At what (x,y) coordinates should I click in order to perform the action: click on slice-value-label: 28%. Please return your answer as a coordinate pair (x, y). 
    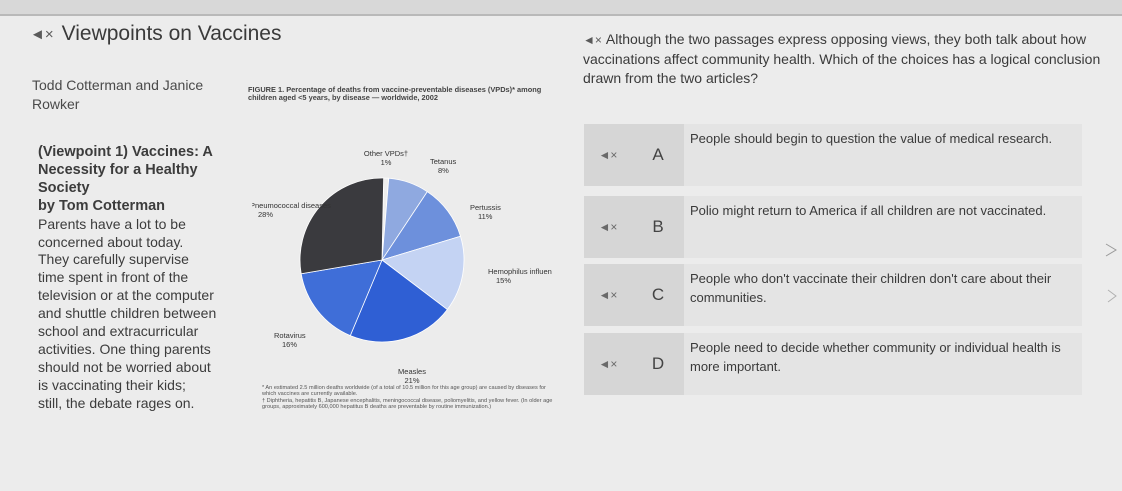
    Looking at the image, I should click on (265, 214).